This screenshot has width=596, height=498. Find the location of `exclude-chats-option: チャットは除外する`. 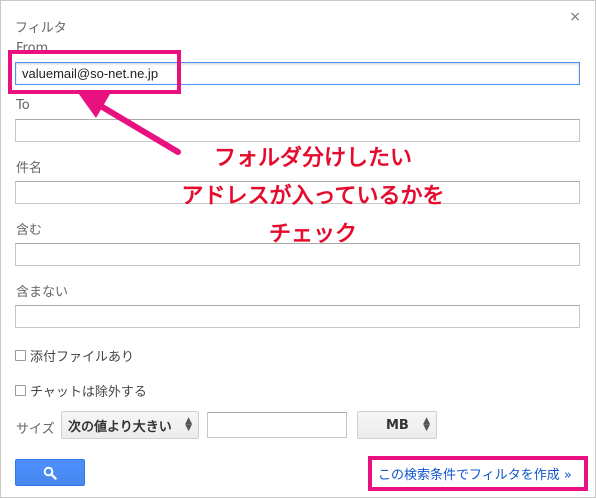

exclude-chats-option: チャットは除外する is located at coordinates (81, 390).